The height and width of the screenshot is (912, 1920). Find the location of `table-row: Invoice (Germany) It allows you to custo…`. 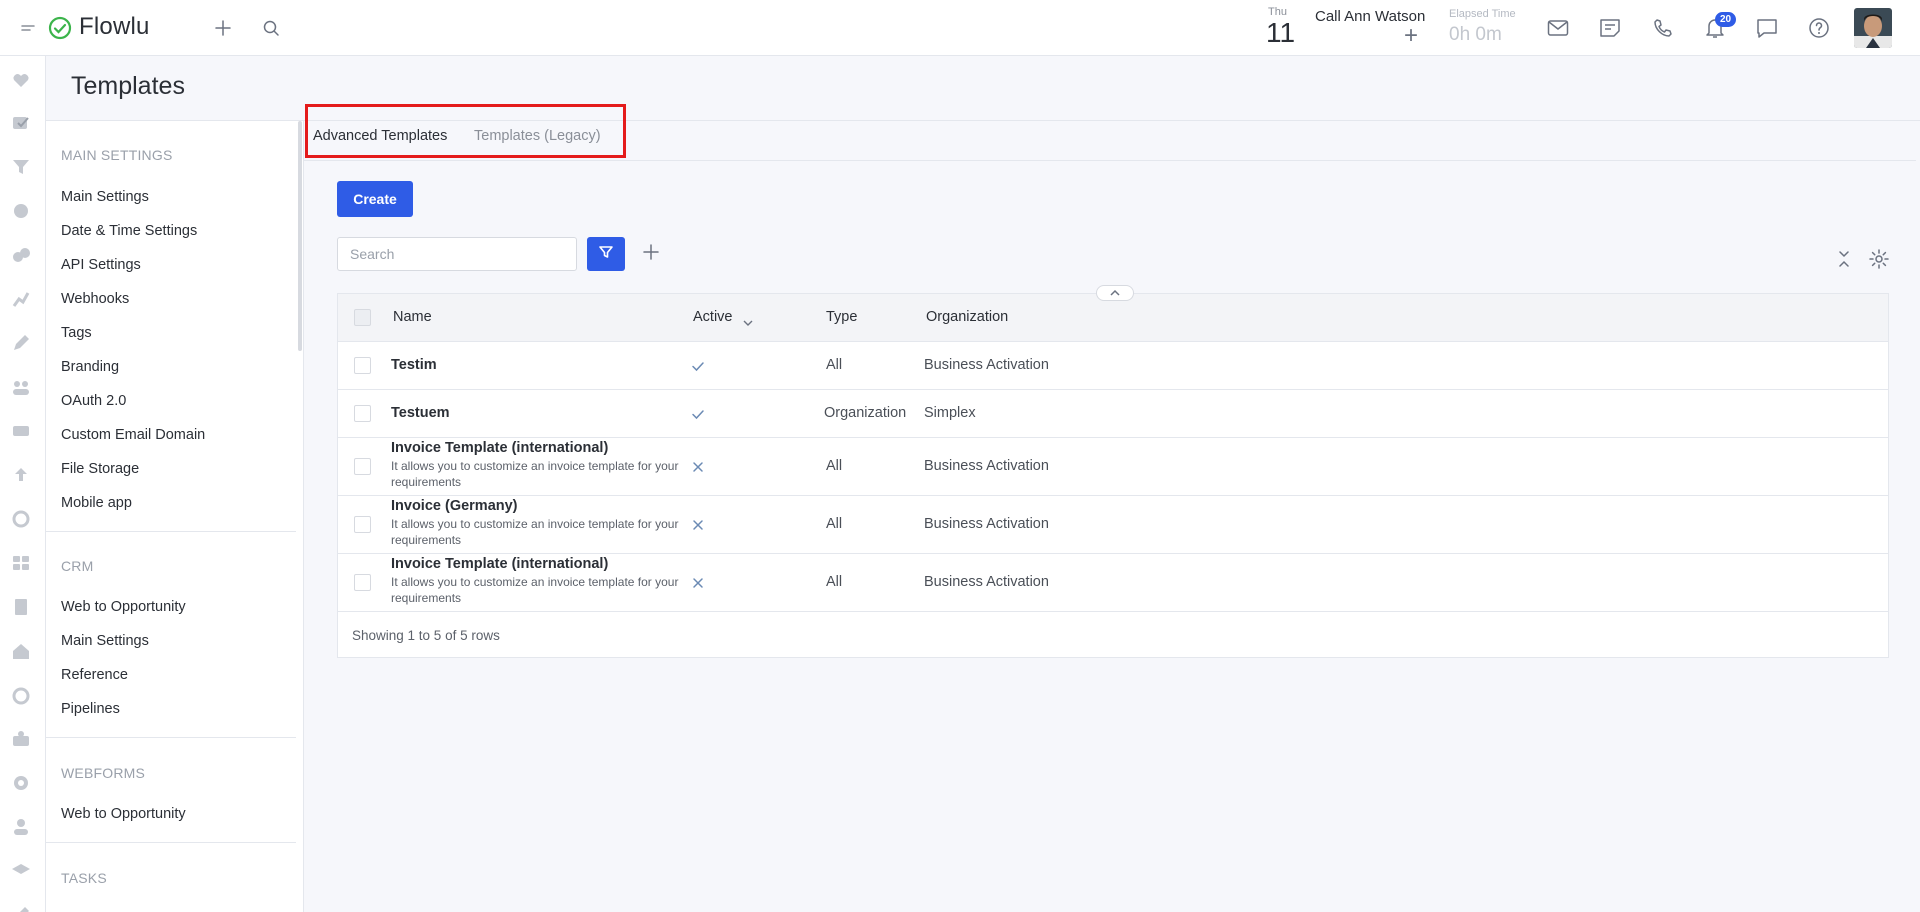

table-row: Invoice (Germany) It allows you to custo… is located at coordinates (1113, 525).